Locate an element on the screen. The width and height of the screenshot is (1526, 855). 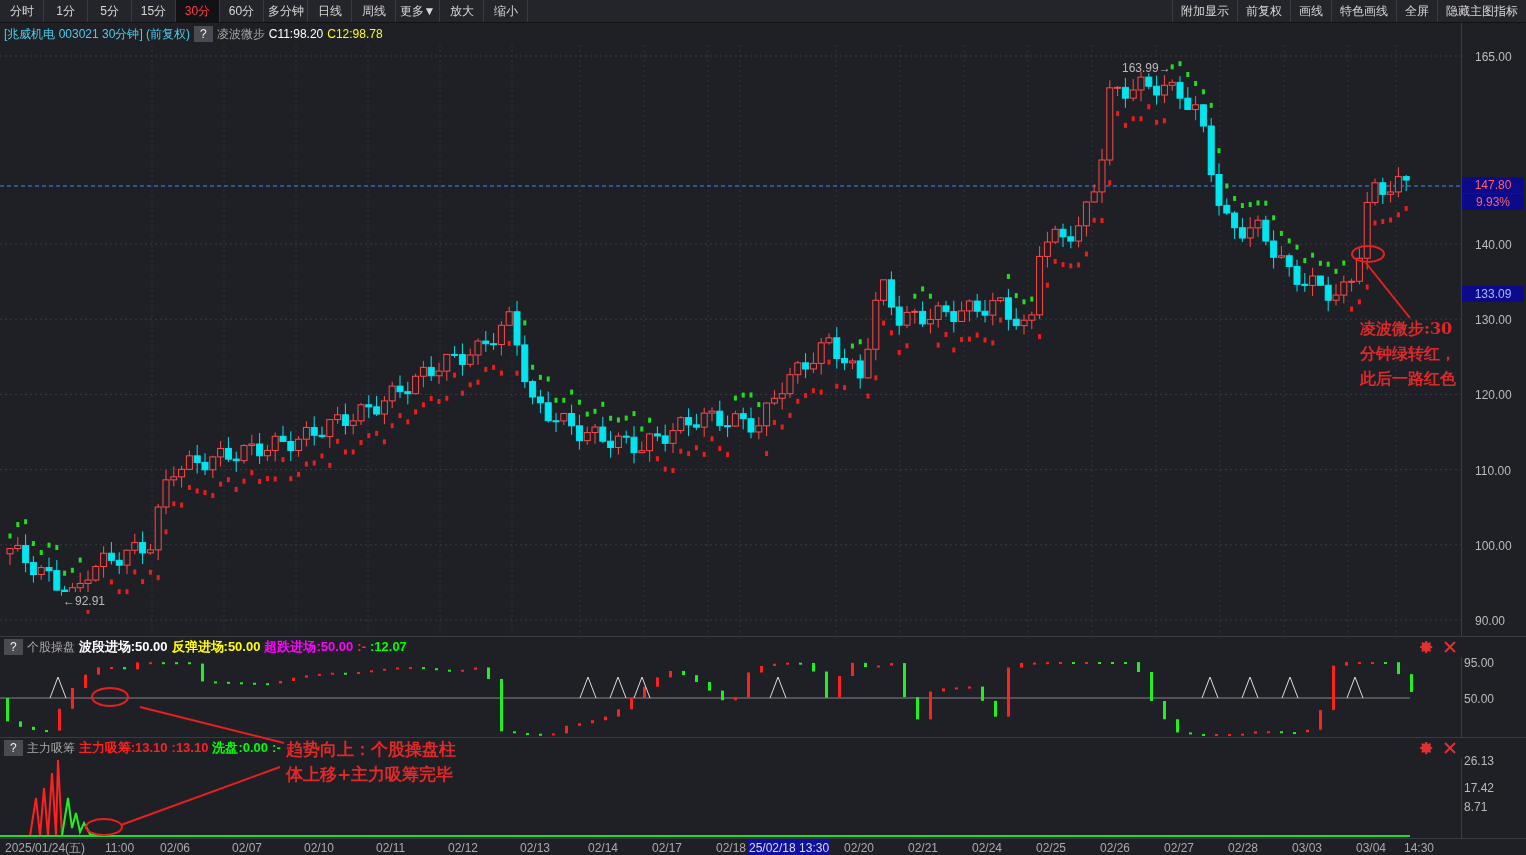
time-axis-label: 02/25 is located at coordinates (1051, 847).